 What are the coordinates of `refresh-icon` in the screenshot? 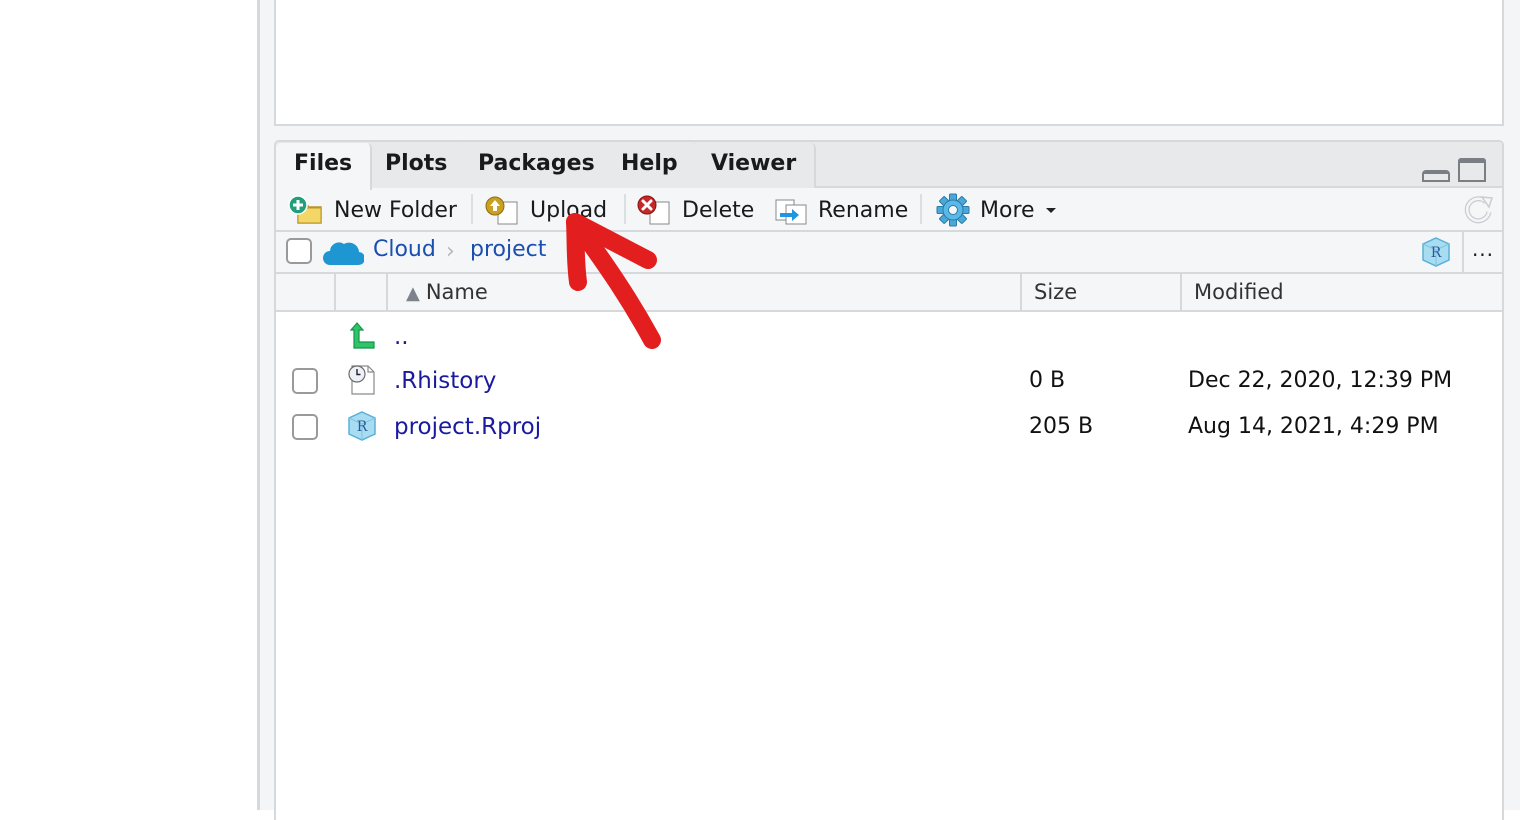 It's located at (1478, 210).